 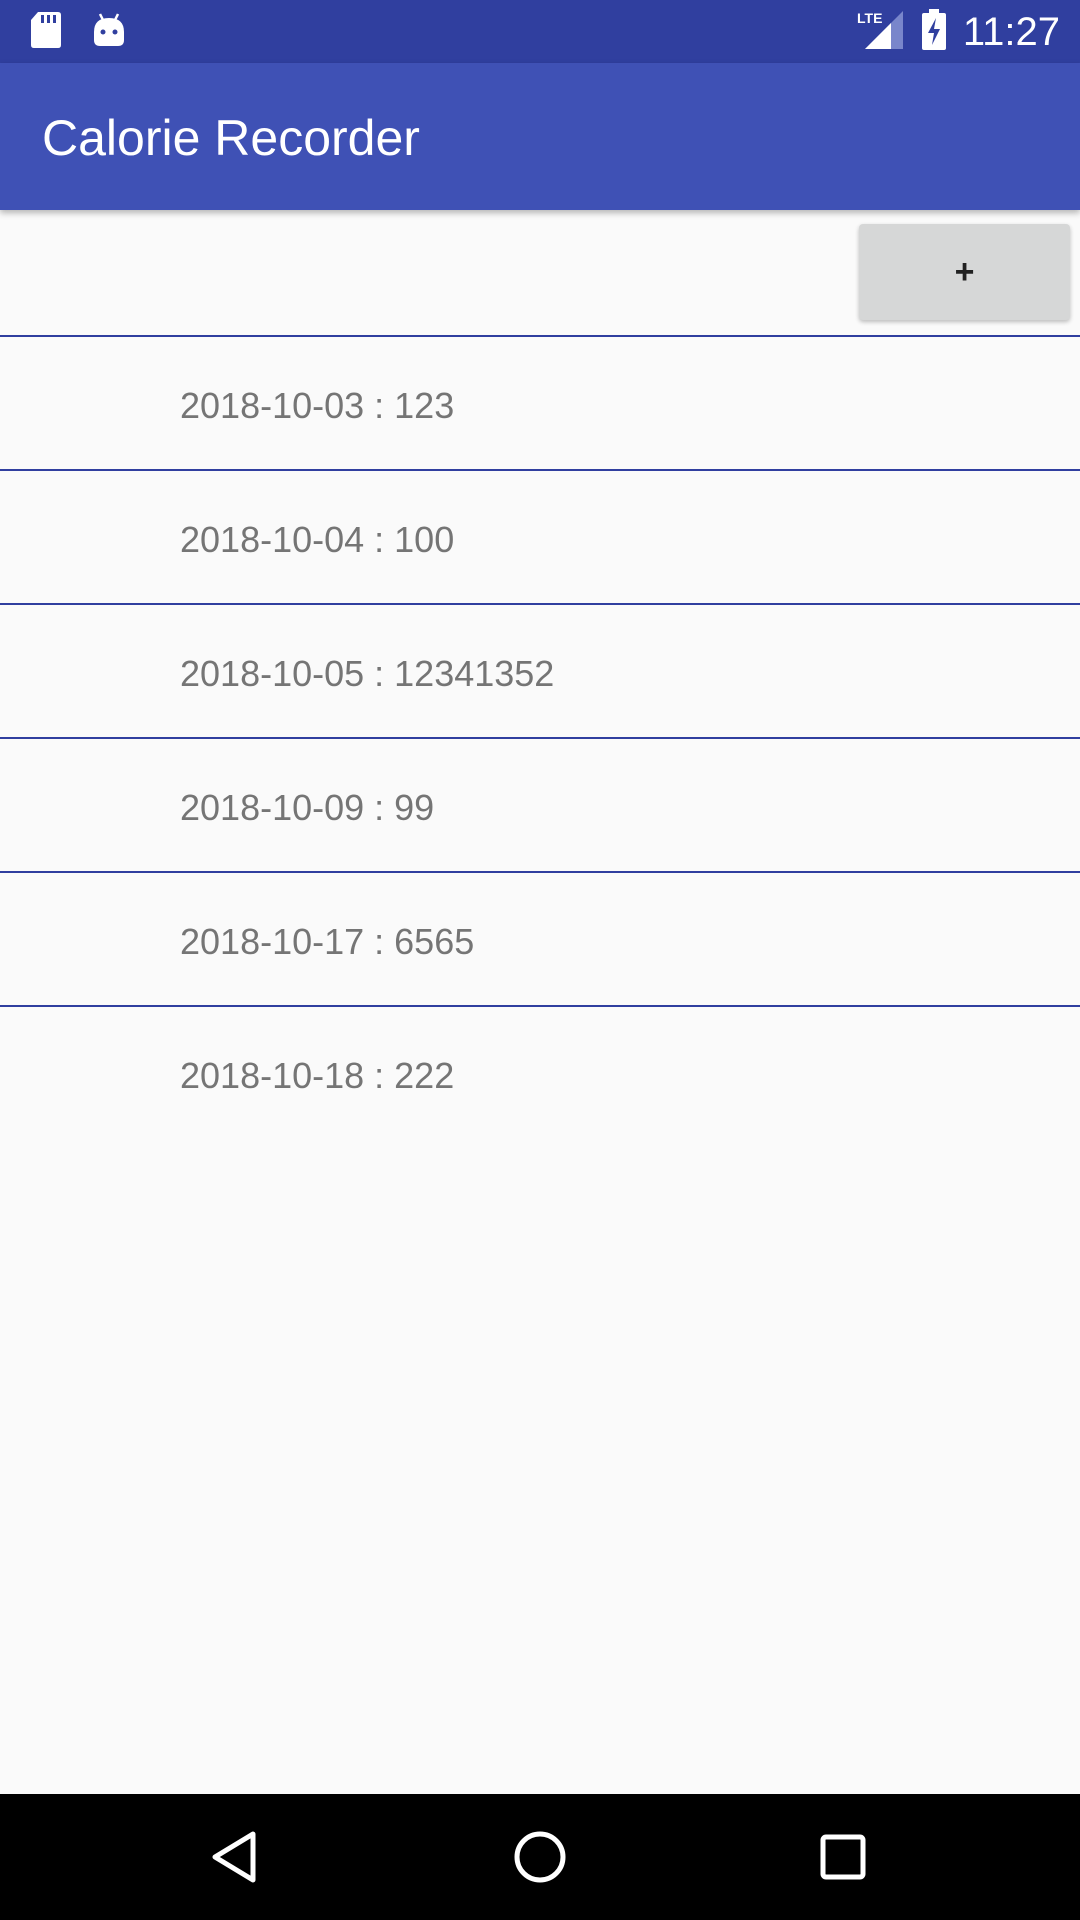 What do you see at coordinates (367, 673) in the screenshot?
I see `record-text: 2018-10-05 : 12341352` at bounding box center [367, 673].